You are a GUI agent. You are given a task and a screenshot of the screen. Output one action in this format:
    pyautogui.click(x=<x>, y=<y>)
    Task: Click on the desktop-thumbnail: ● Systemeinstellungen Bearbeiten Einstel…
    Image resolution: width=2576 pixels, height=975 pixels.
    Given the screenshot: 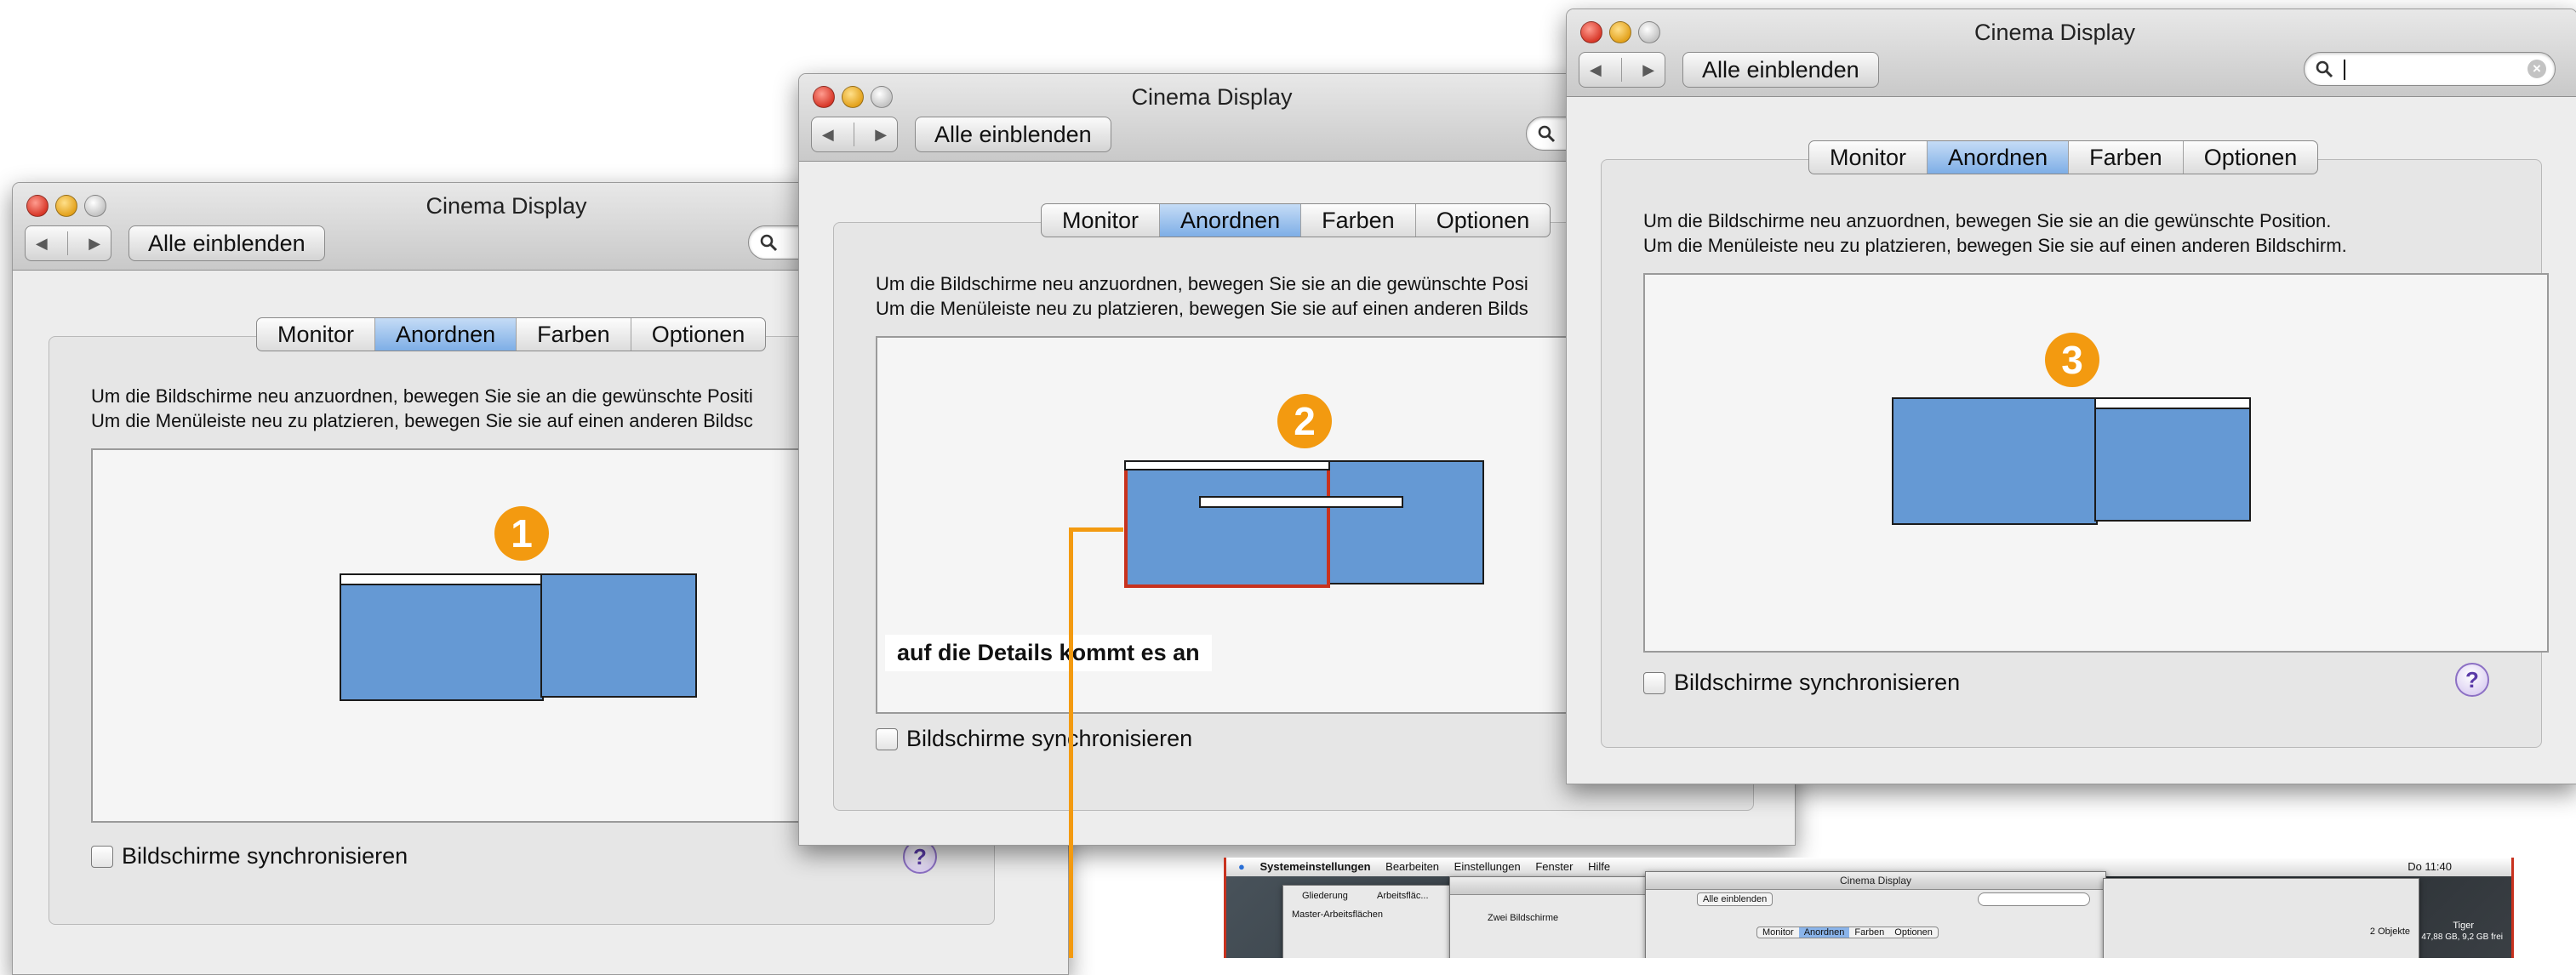 What is the action you would take?
    pyautogui.click(x=1869, y=908)
    